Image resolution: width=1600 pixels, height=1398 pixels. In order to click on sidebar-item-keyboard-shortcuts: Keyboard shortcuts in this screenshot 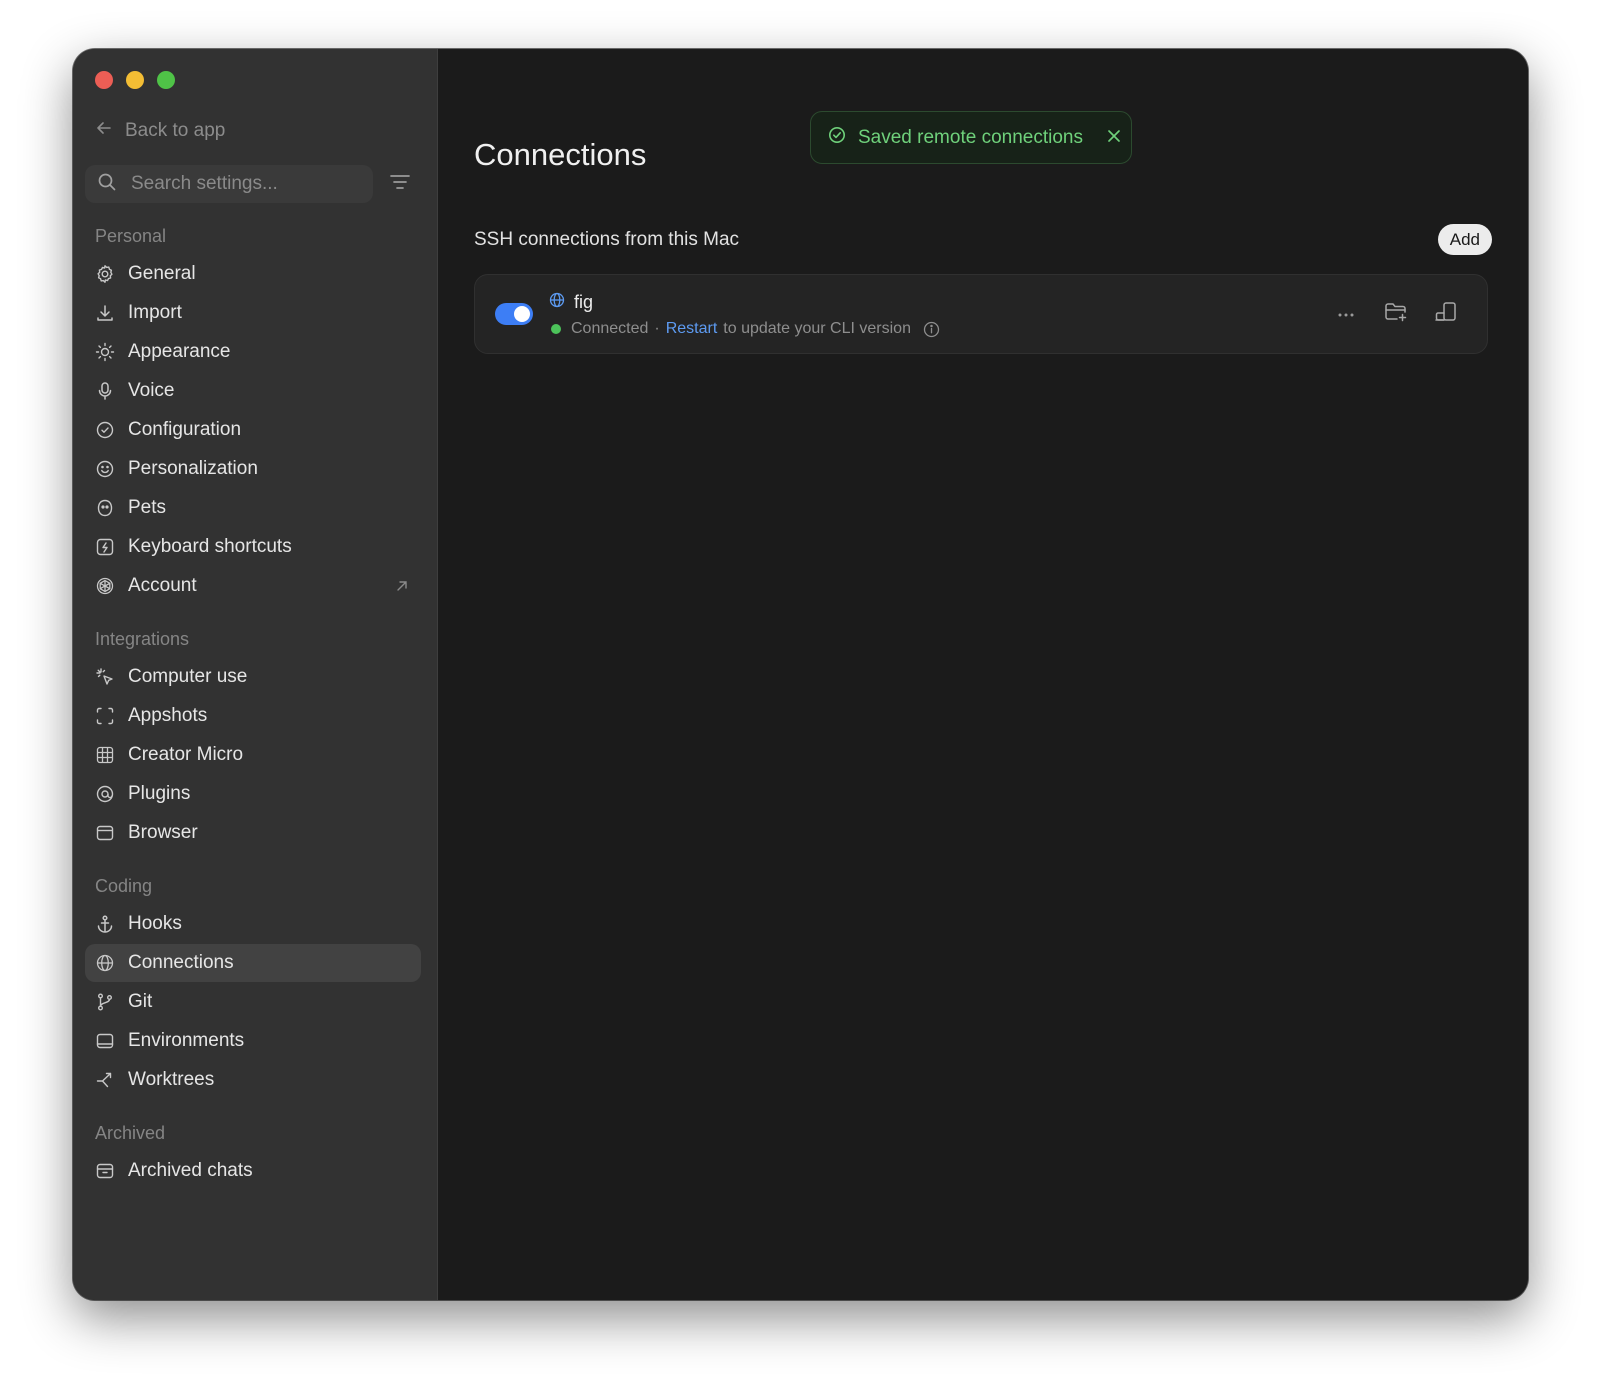, I will do `click(253, 547)`.